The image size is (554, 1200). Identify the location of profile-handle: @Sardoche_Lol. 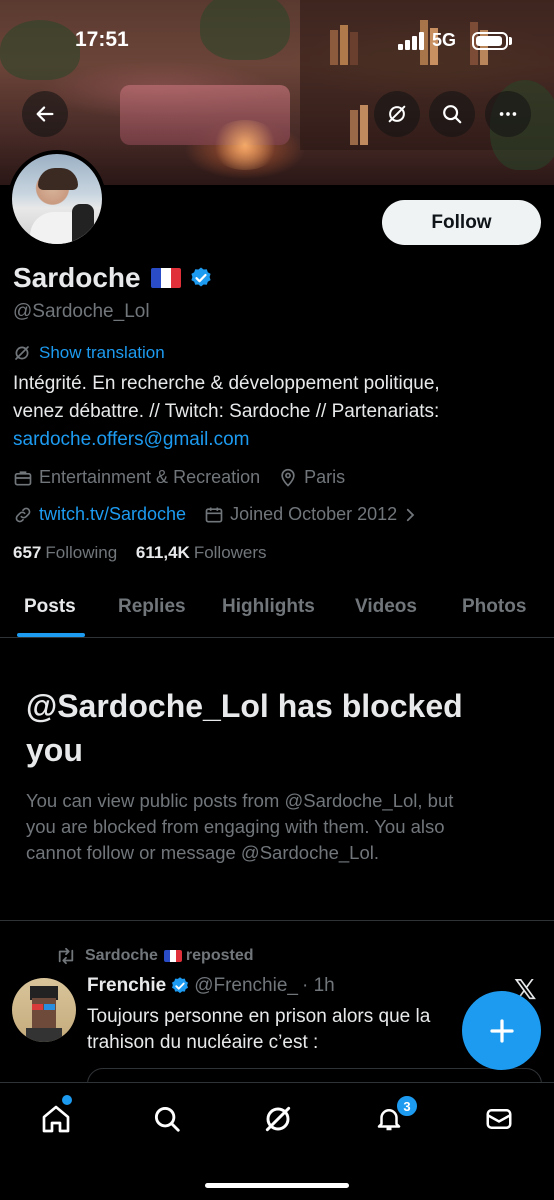
(81, 311).